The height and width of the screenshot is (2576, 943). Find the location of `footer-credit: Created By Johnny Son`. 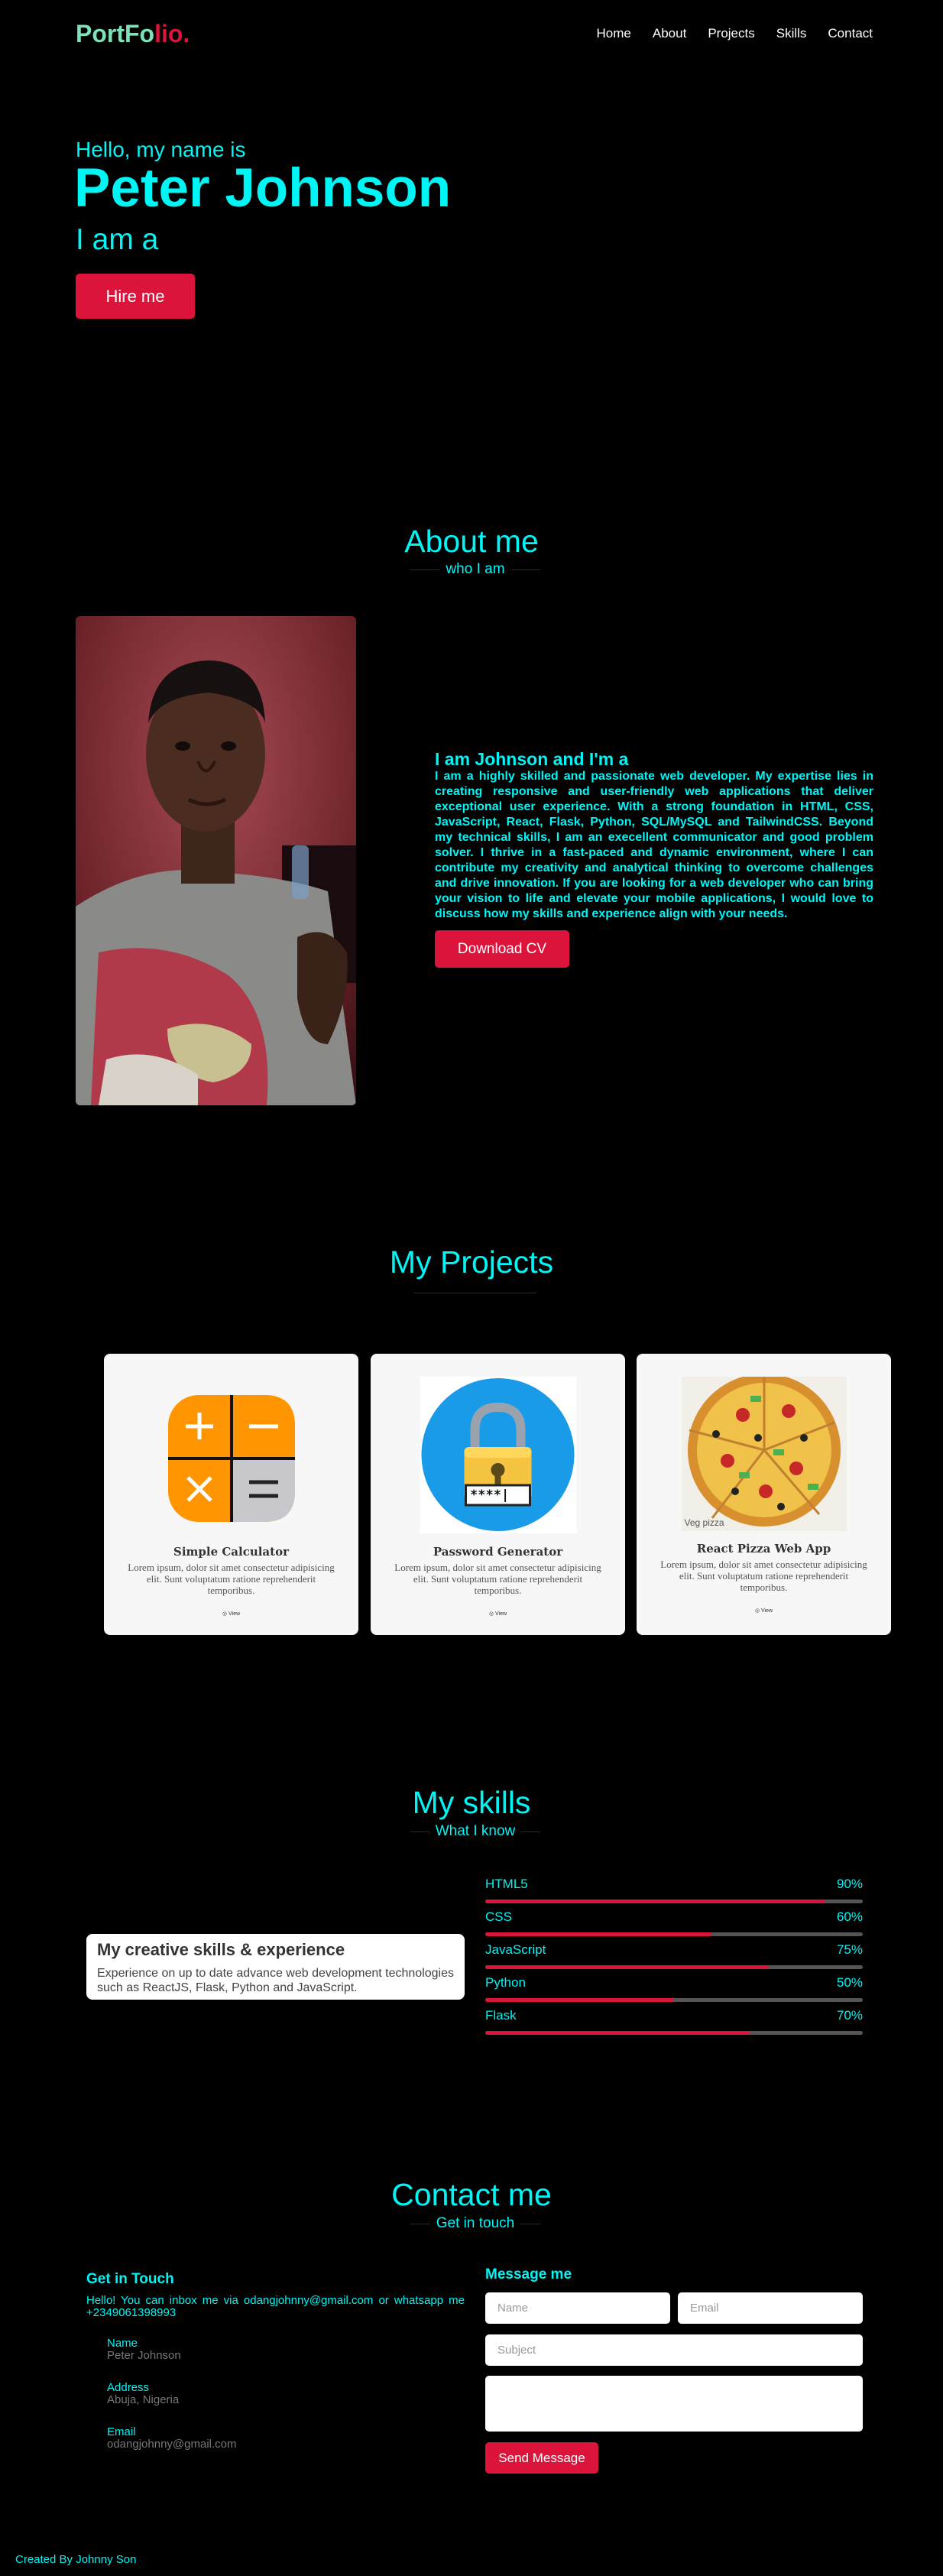

footer-credit: Created By Johnny Son is located at coordinates (76, 2559).